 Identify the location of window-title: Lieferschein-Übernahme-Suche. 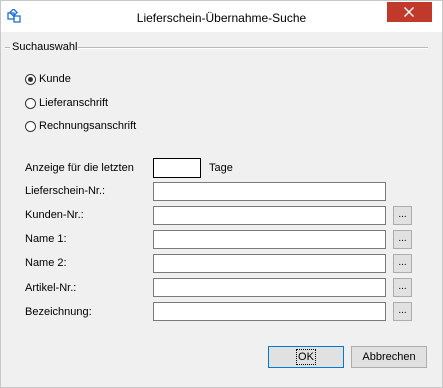
(221, 18).